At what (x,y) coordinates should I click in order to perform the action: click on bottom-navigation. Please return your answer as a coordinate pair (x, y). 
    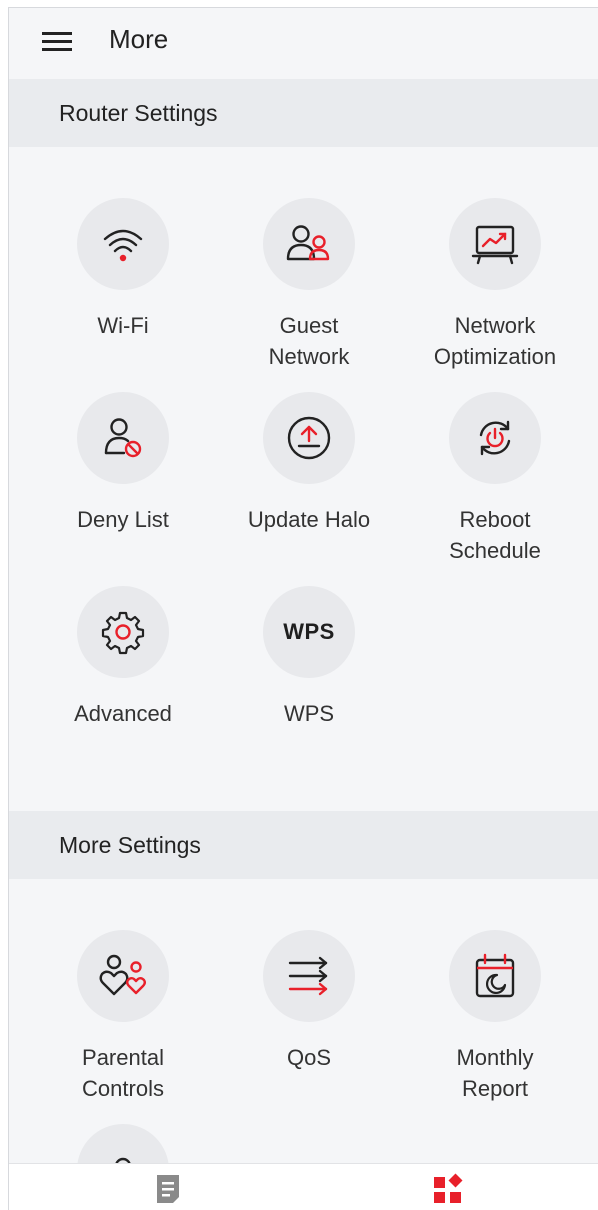
    Looking at the image, I should click on (303, 1186).